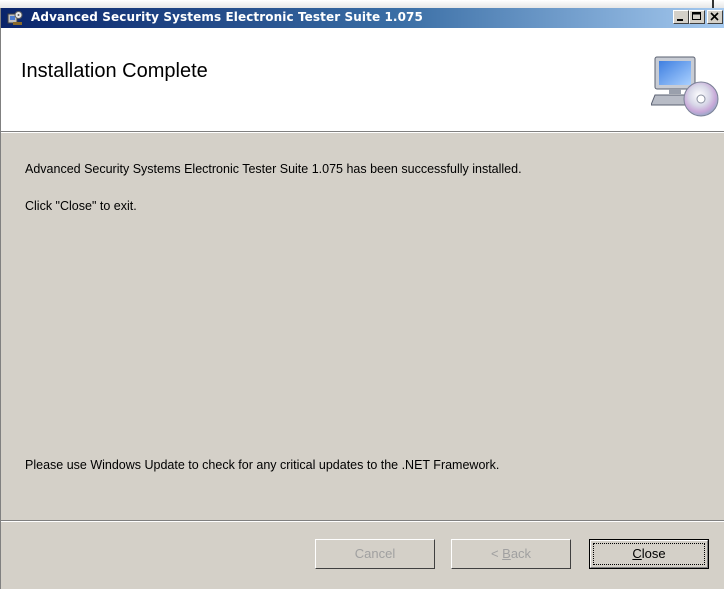 The height and width of the screenshot is (589, 724). What do you see at coordinates (506, 553) in the screenshot?
I see `back-mnemonic: B` at bounding box center [506, 553].